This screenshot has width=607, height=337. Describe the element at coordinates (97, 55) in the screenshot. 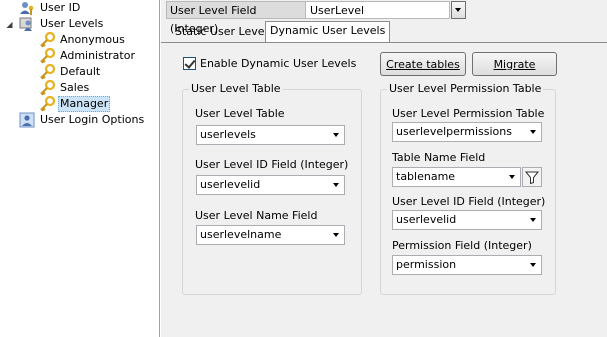

I see `tree-item-label: Administrator` at that location.